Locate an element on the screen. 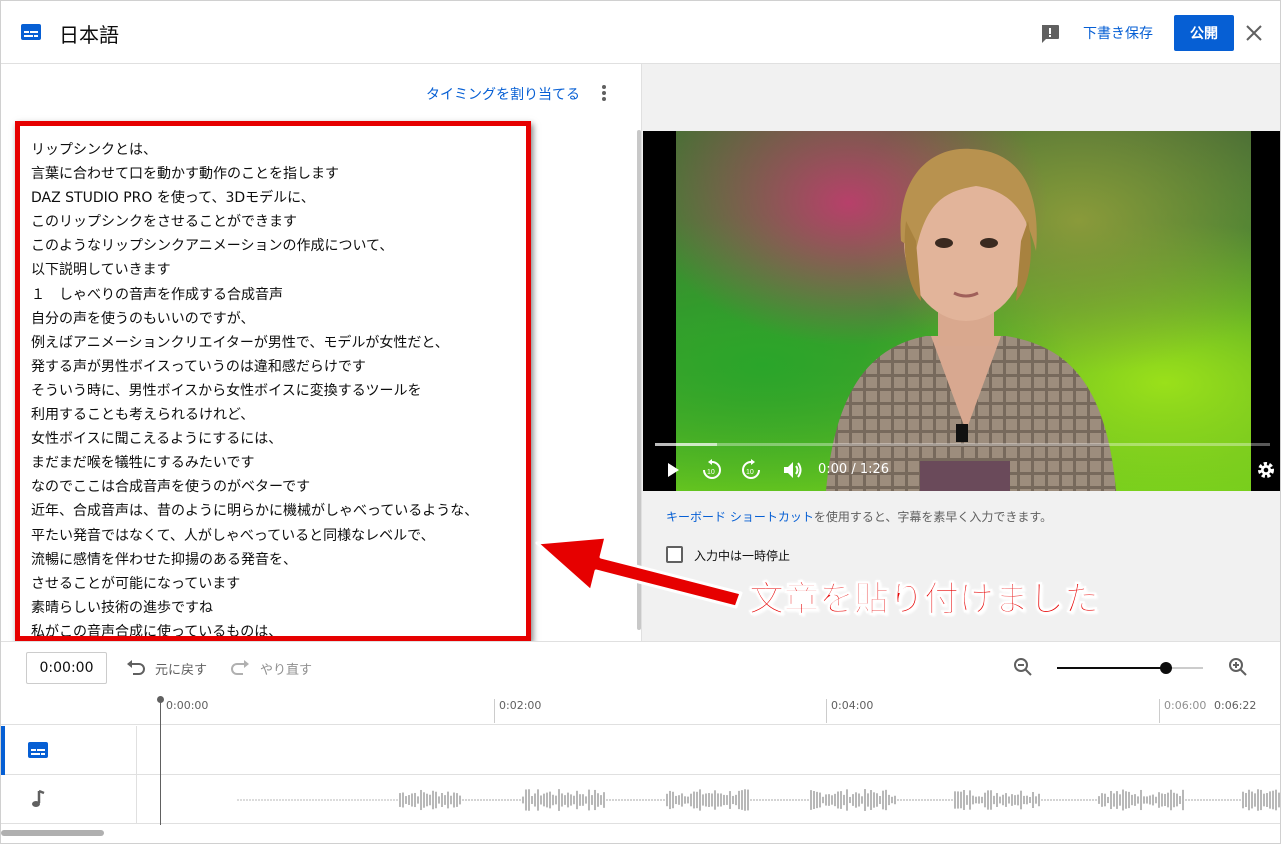 The width and height of the screenshot is (1281, 844). settings-icon is located at coordinates (1266, 470).